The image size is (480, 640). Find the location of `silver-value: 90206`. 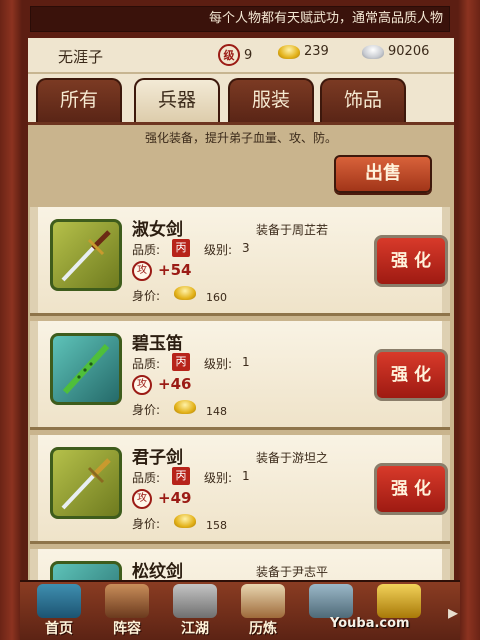

silver-value: 90206 is located at coordinates (409, 51).